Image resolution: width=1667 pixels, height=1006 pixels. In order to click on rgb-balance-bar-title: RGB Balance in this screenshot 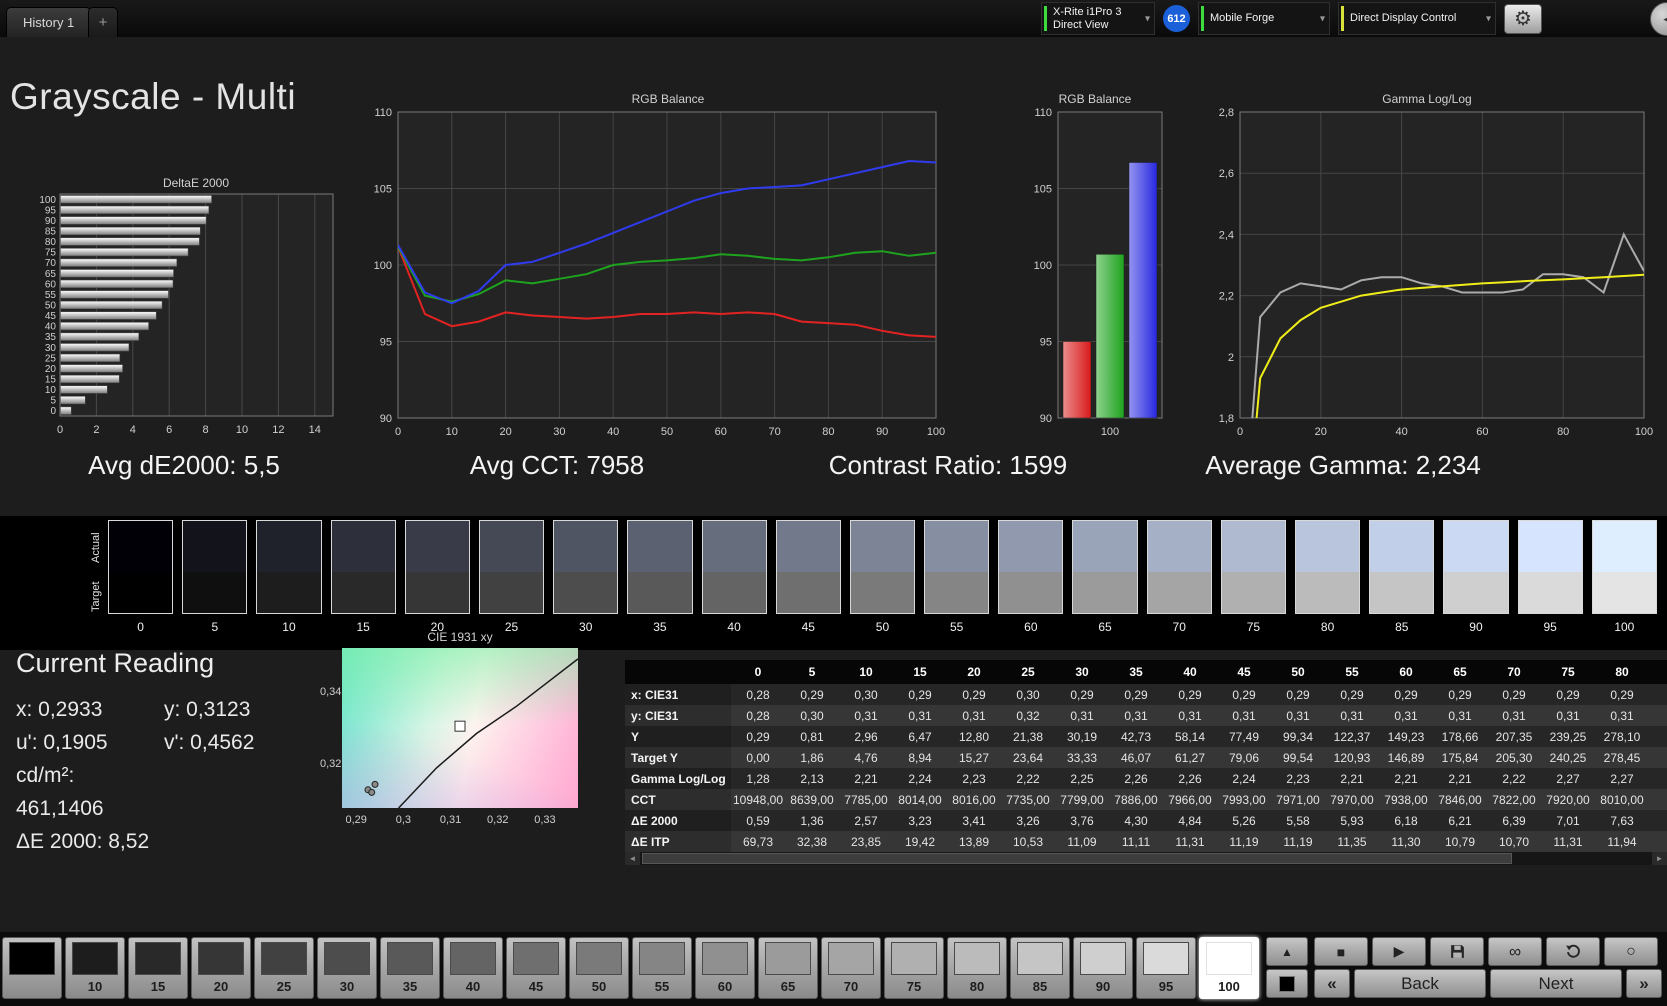, I will do `click(1095, 99)`.